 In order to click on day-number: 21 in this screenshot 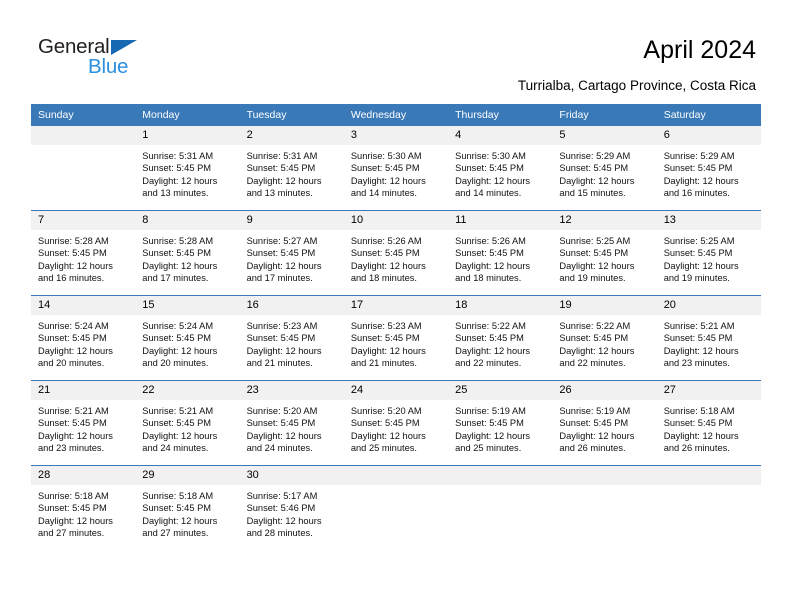, I will do `click(83, 390)`.